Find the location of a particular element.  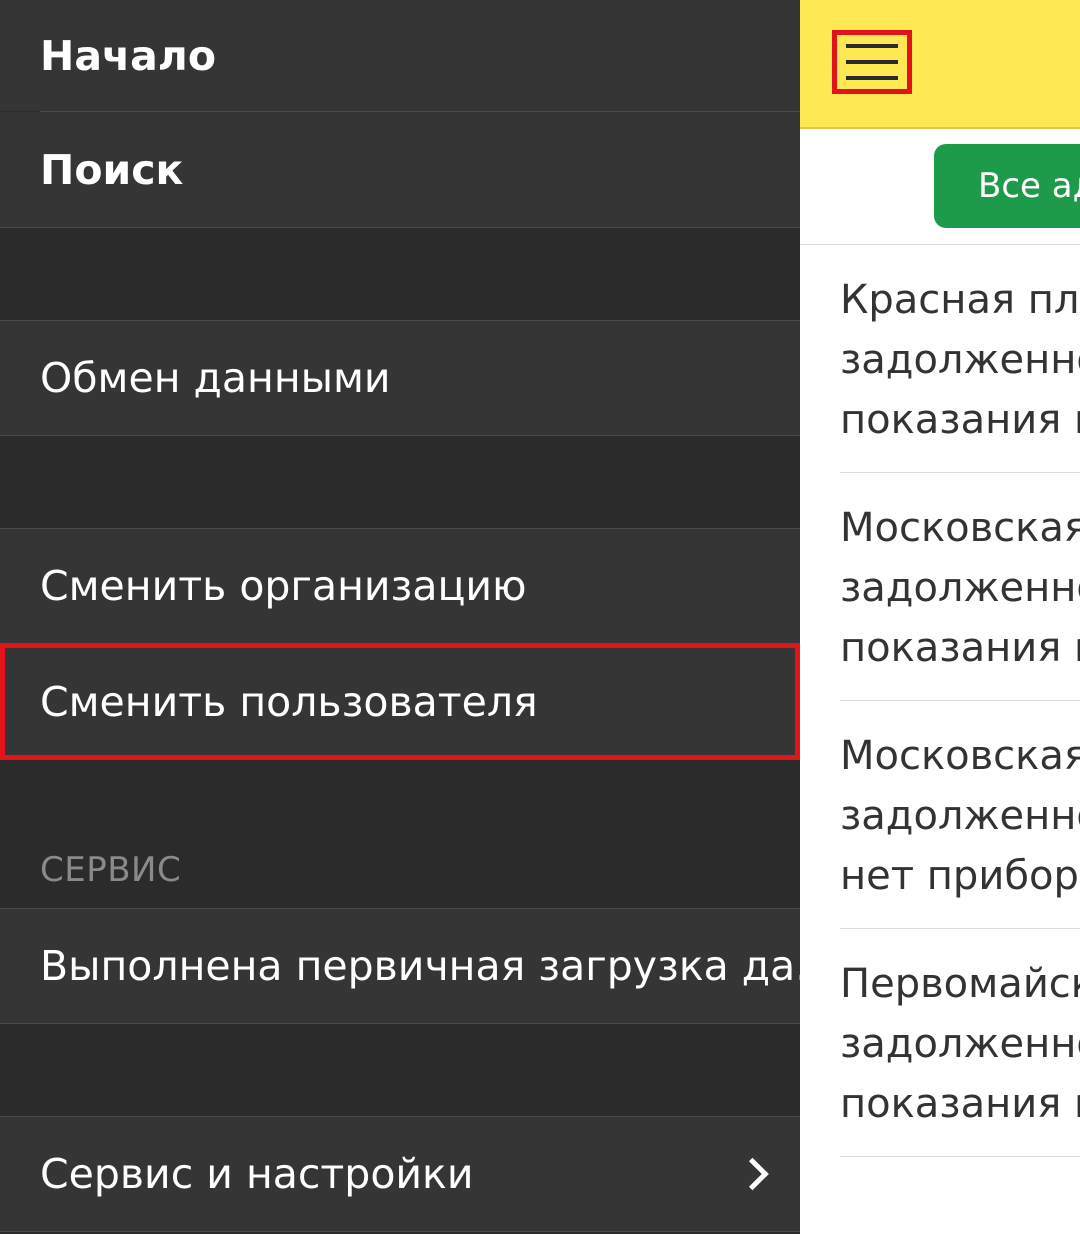

list-item: Красная пло задолженно показания п is located at coordinates (960, 360).